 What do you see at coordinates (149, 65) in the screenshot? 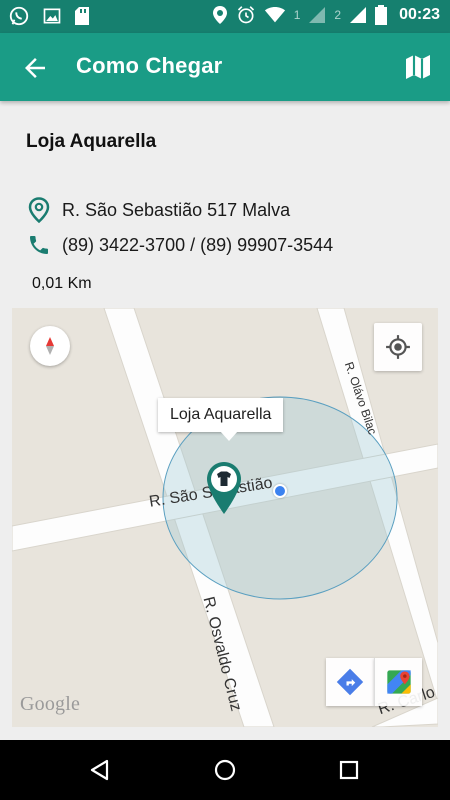
I see `page-title: Como Chegar` at bounding box center [149, 65].